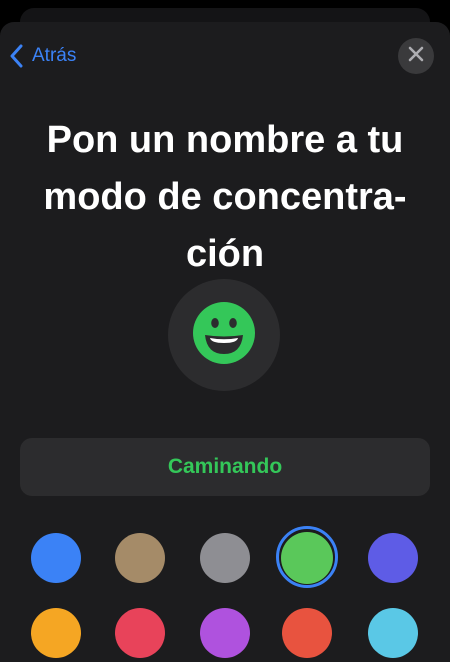 This screenshot has width=450, height=662. Describe the element at coordinates (54, 55) in the screenshot. I see `back-label: Atrás` at that location.